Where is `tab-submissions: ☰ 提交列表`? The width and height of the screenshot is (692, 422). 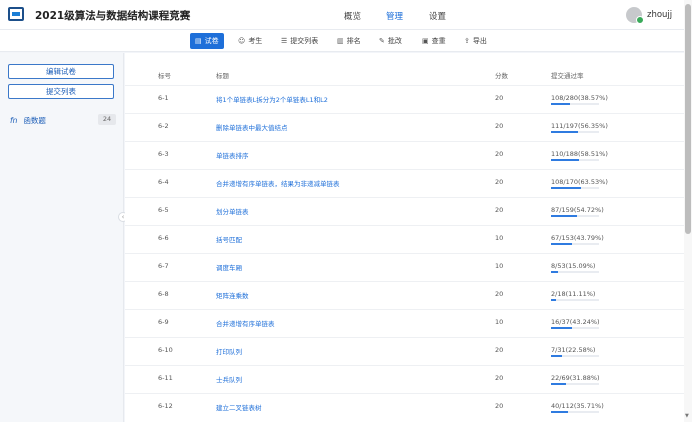 tab-submissions: ☰ 提交列表 is located at coordinates (299, 41).